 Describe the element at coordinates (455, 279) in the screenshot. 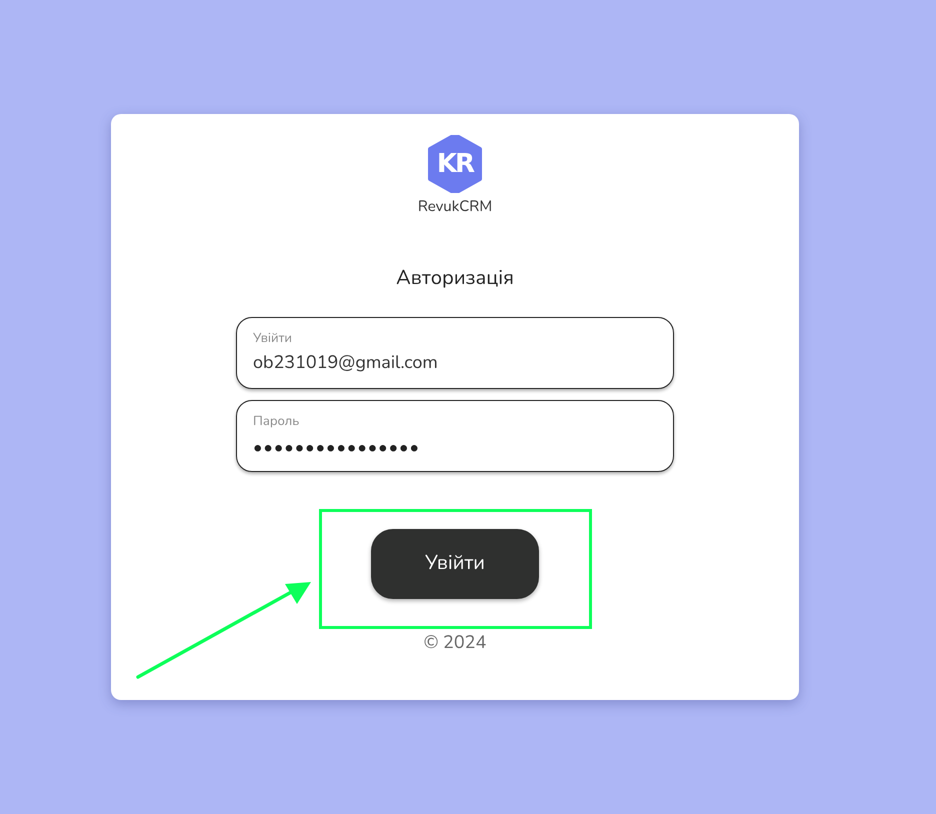

I see `page-title: Авторизація` at that location.